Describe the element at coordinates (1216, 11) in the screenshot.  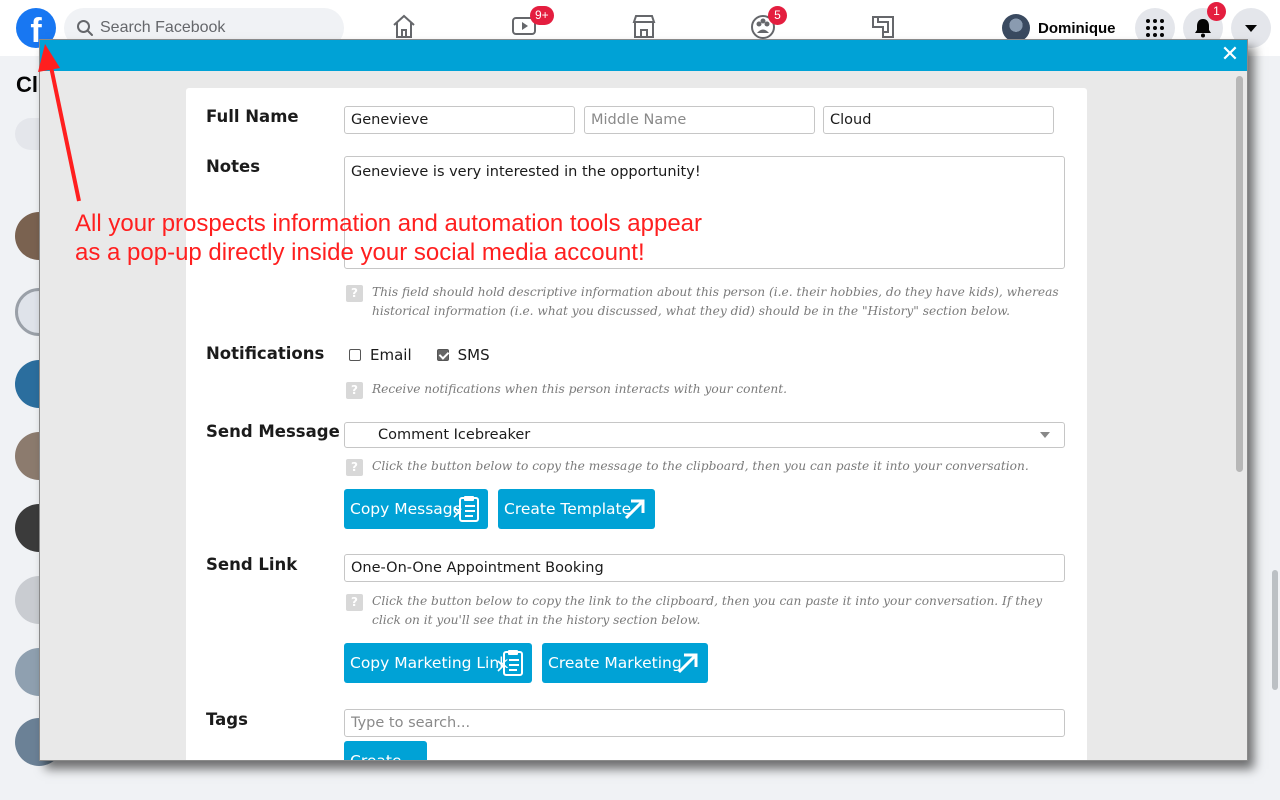
I see `notifications-badge: 1` at that location.